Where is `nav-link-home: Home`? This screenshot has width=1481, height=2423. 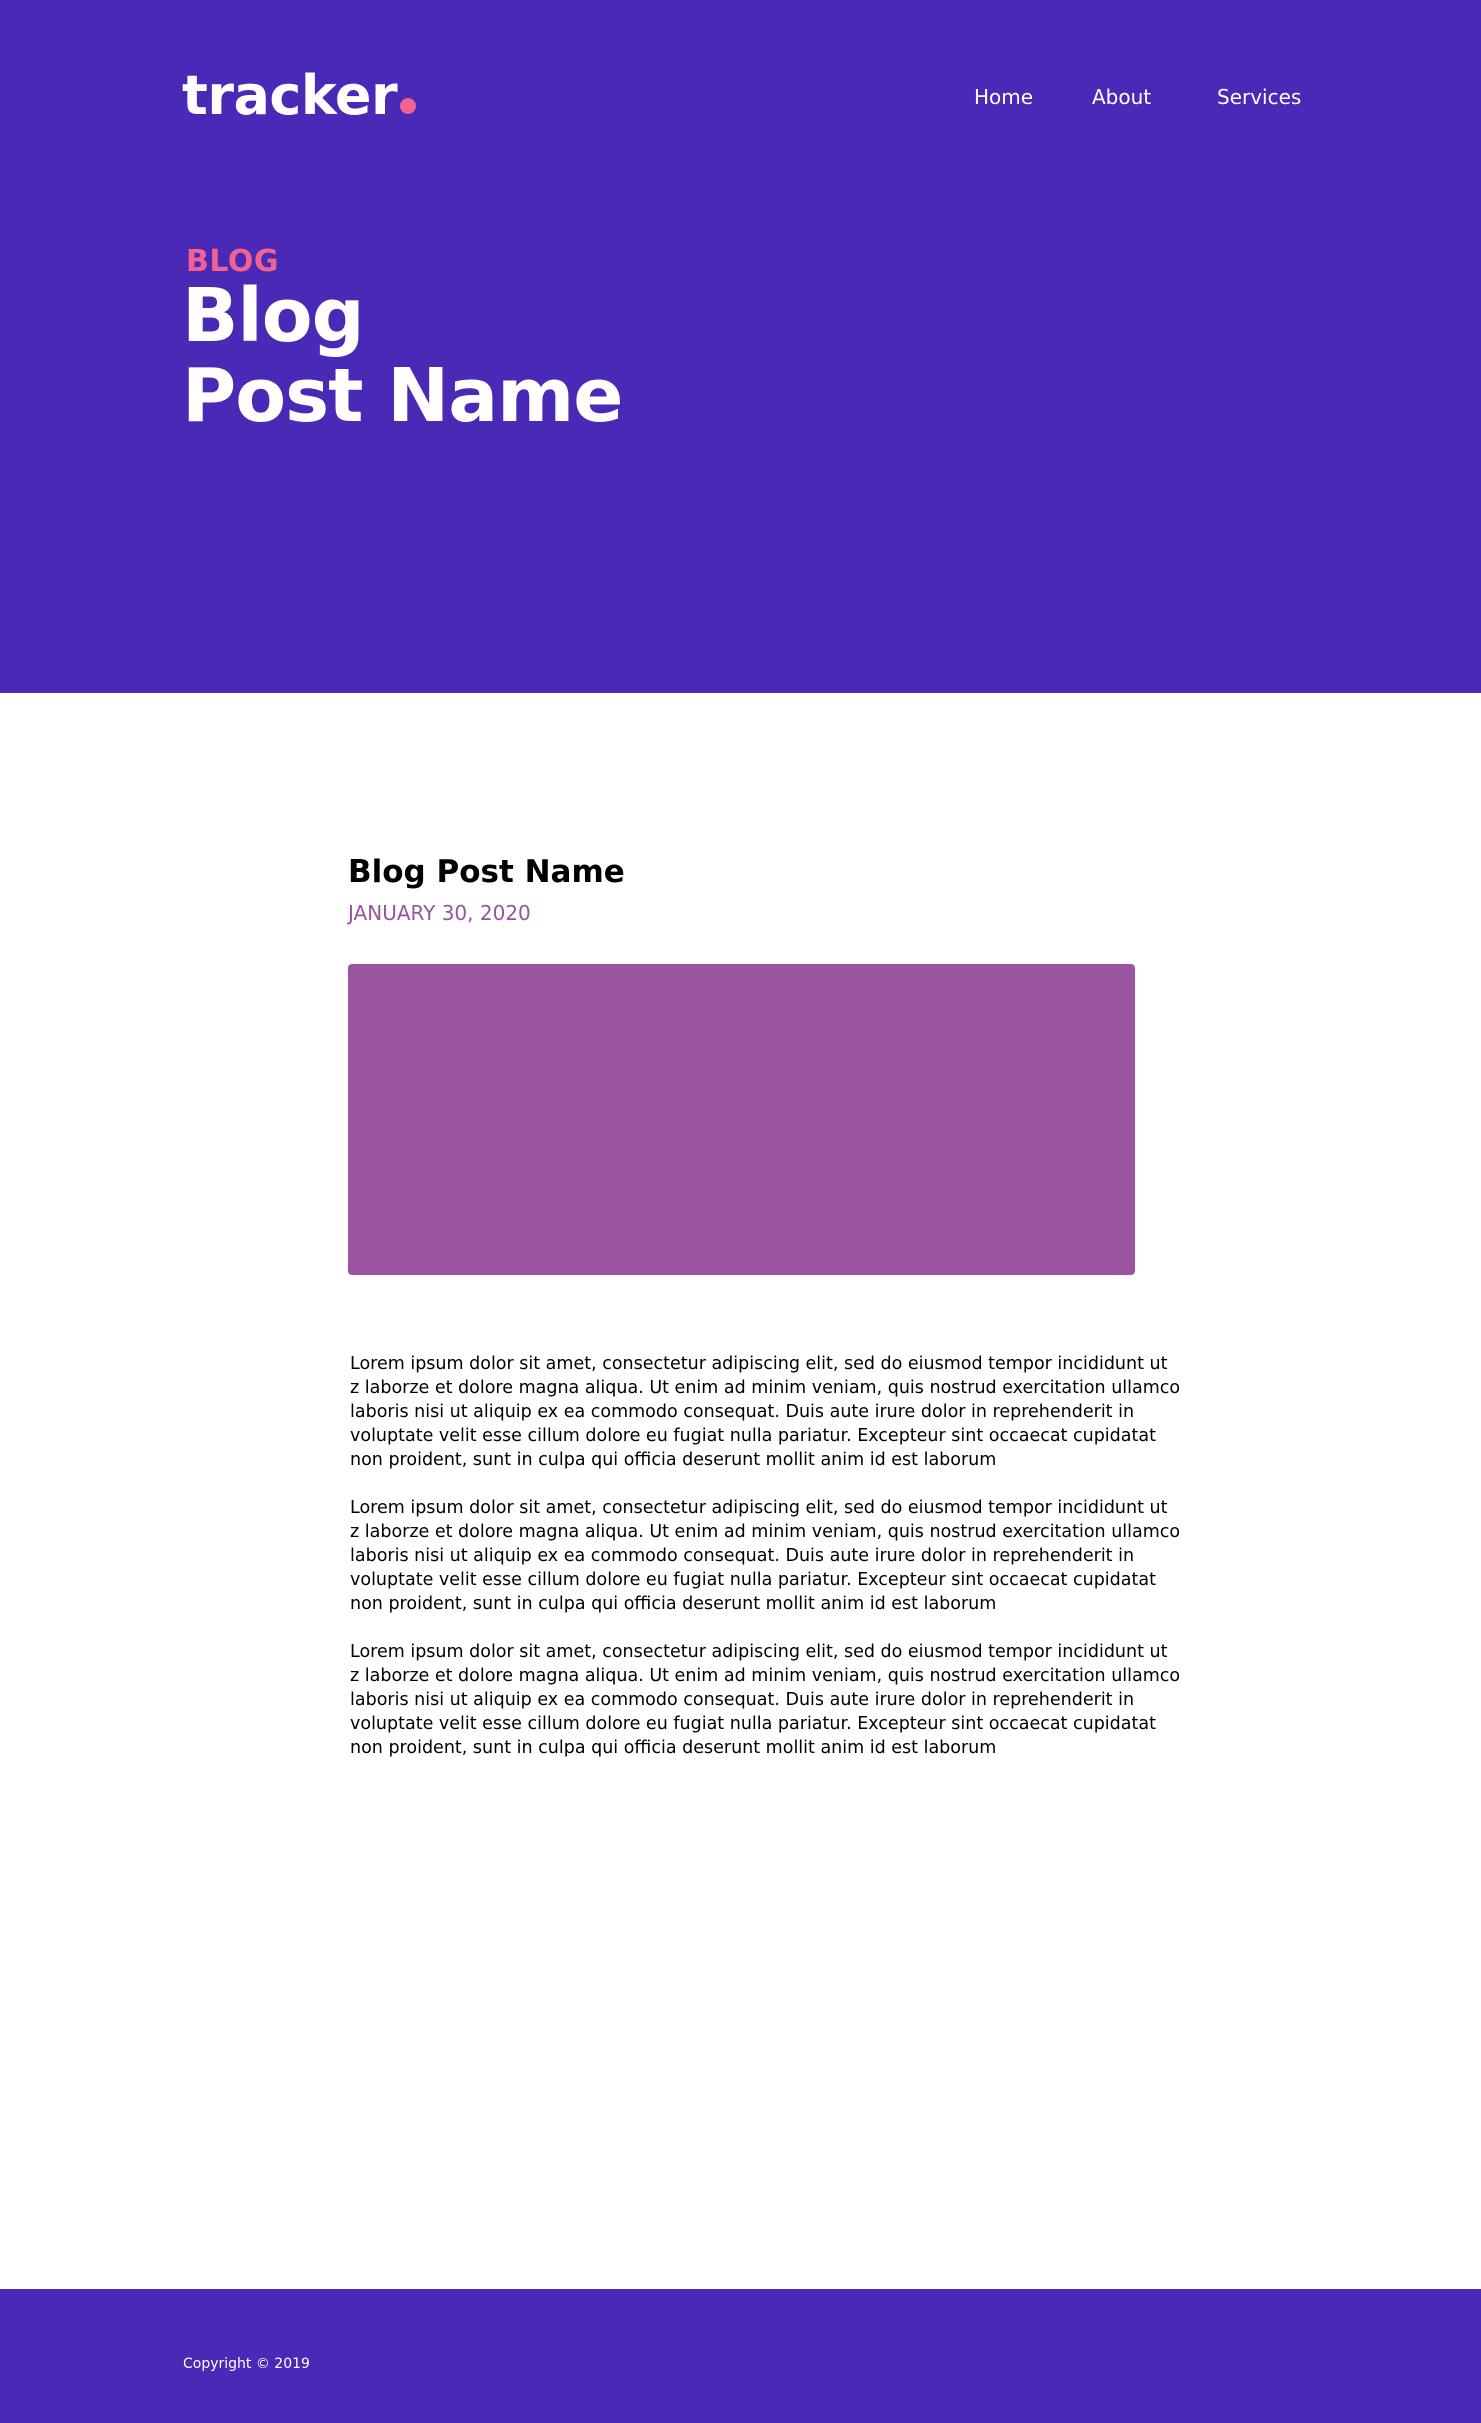
nav-link-home: Home is located at coordinates (1003, 97).